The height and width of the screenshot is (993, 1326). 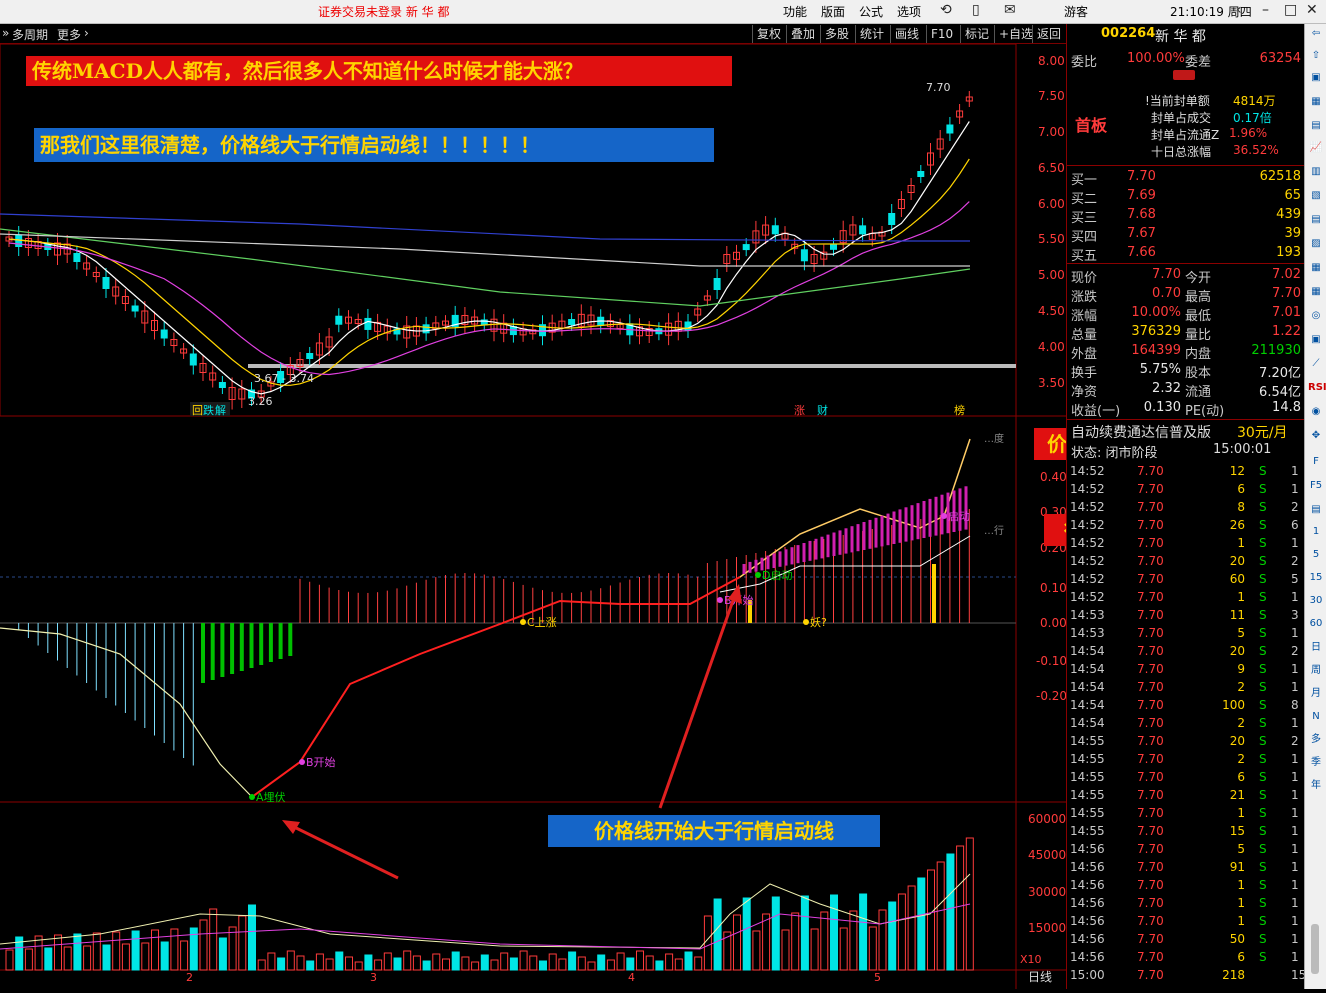 I want to click on f5-button: F5, so click(x=1316, y=486).